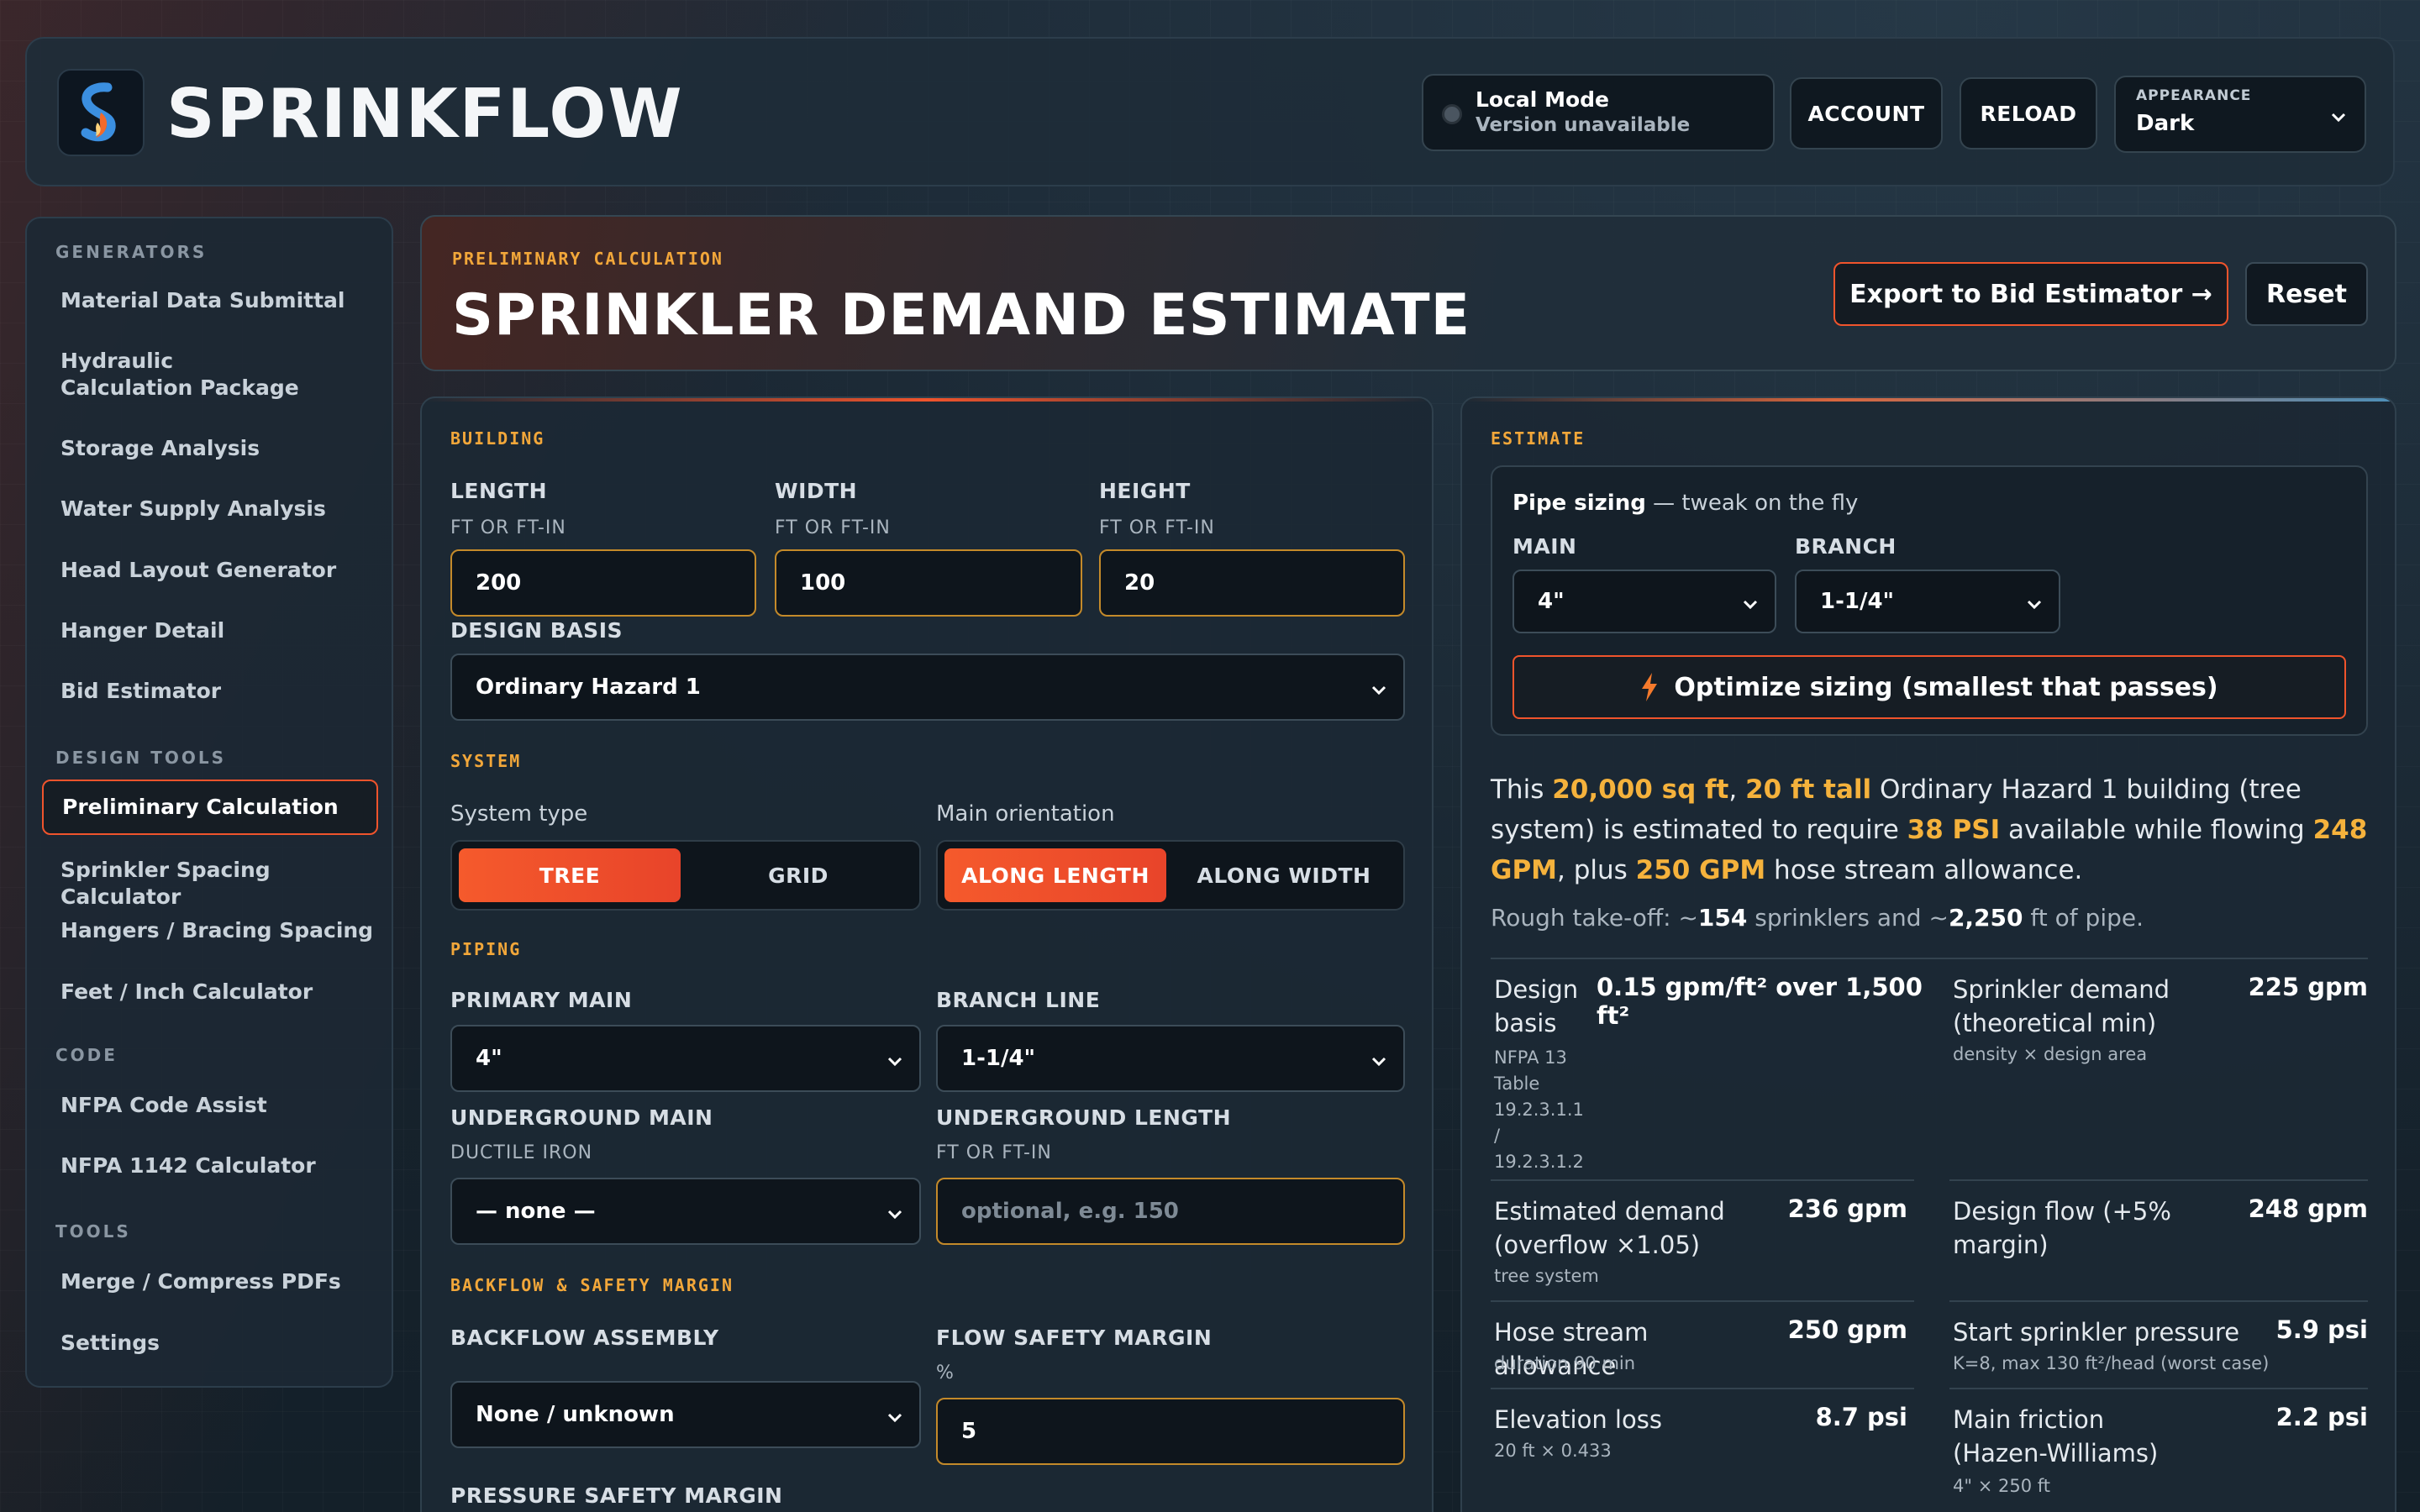 This screenshot has width=2420, height=1512. I want to click on summary-hose-stream: 250 GPM, so click(1700, 870).